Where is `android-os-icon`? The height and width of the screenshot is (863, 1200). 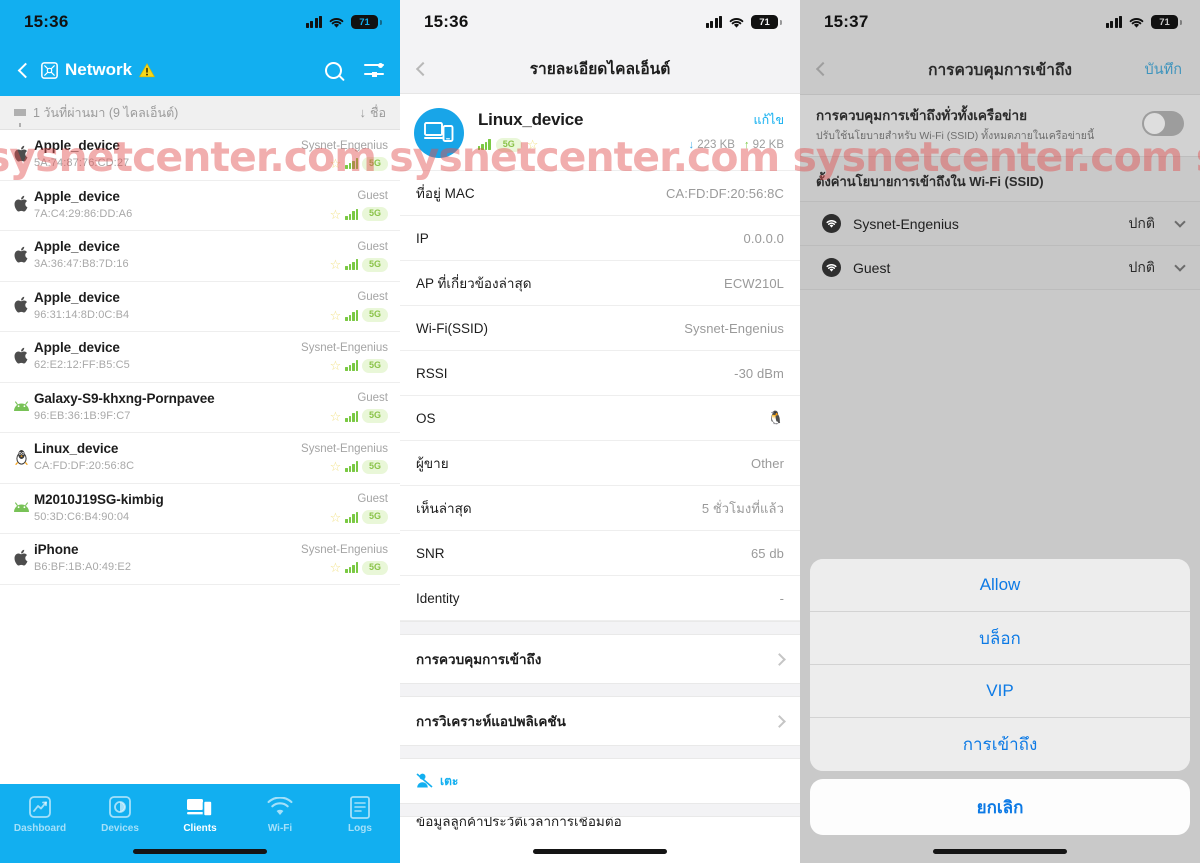
android-os-icon is located at coordinates (21, 508).